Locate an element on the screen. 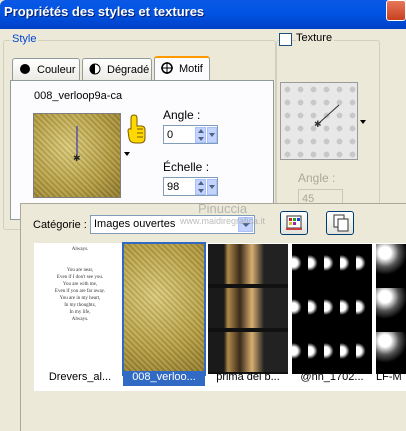 This screenshot has height=431, width=406. pattern-dropdown-arrow is located at coordinates (127, 154).